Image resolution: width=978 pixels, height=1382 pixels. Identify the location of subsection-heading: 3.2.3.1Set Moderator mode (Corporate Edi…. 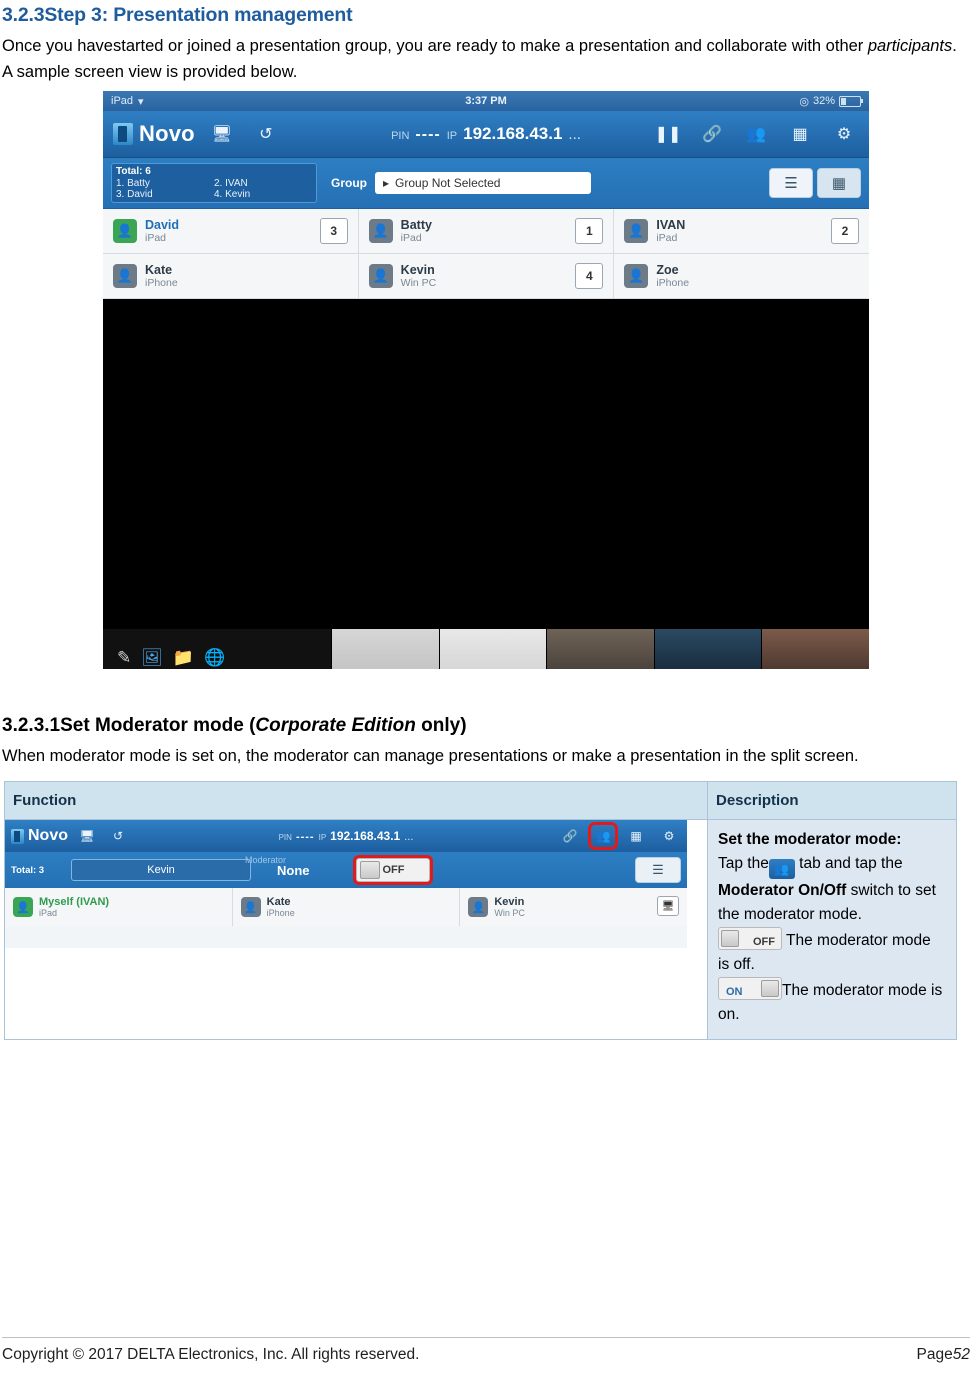
(486, 726).